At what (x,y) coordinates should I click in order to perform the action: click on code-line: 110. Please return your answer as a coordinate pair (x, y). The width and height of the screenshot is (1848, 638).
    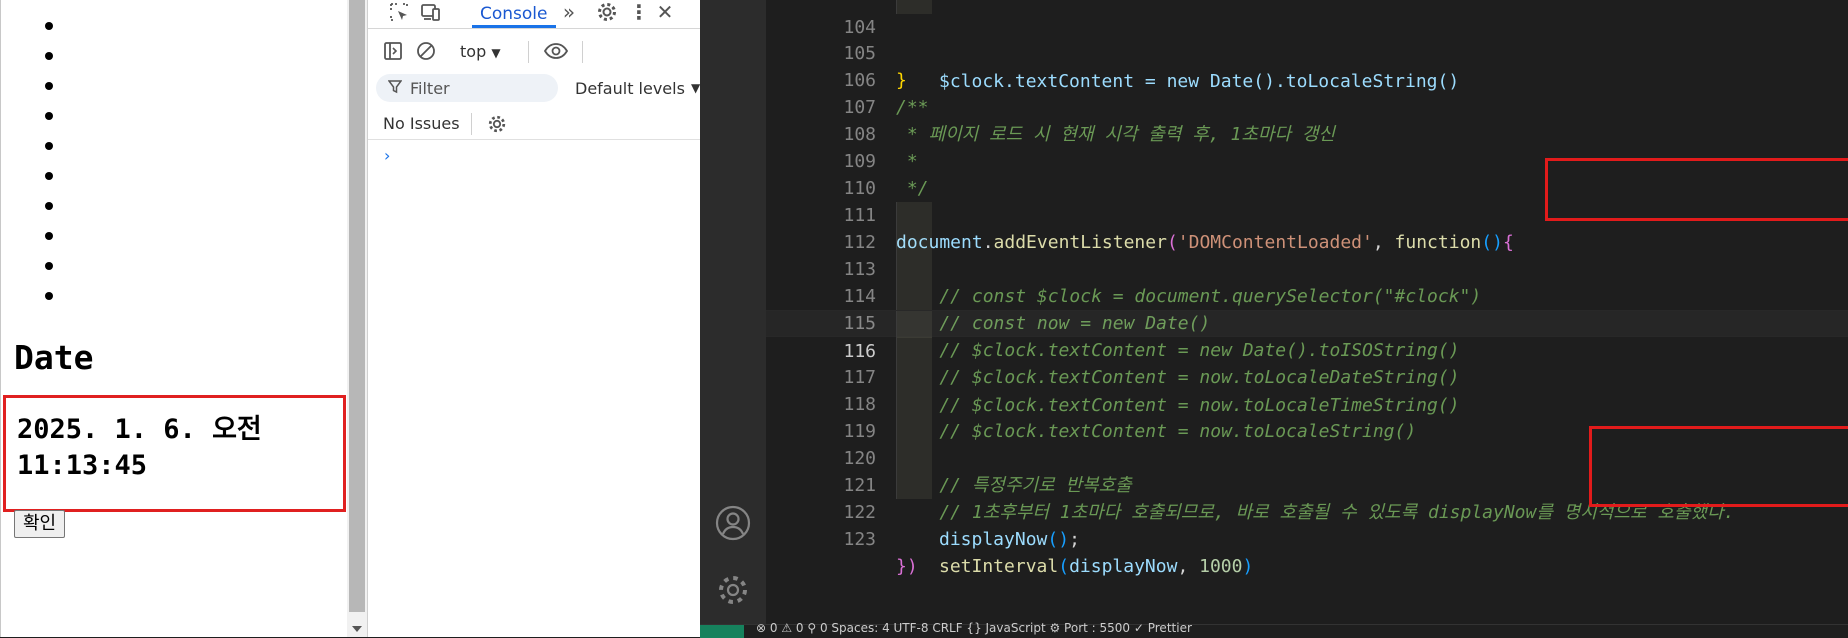
    Looking at the image, I should click on (1307, 173).